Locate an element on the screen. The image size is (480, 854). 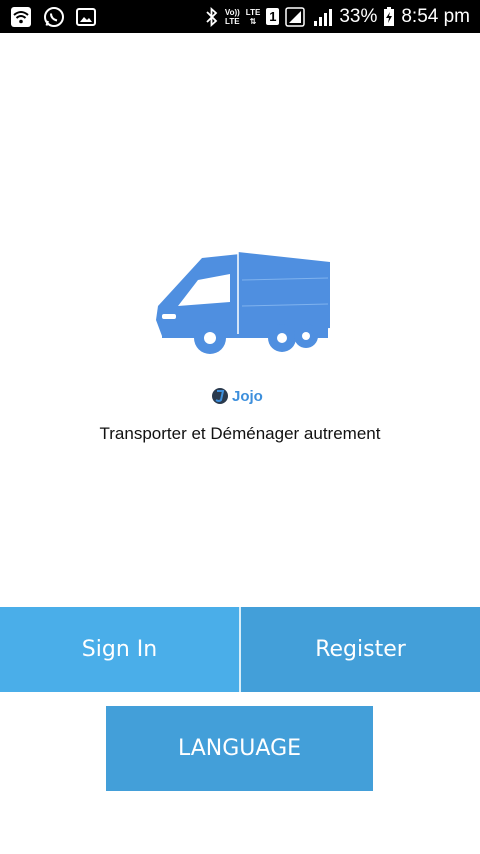
signal-icon is located at coordinates (296, 16).